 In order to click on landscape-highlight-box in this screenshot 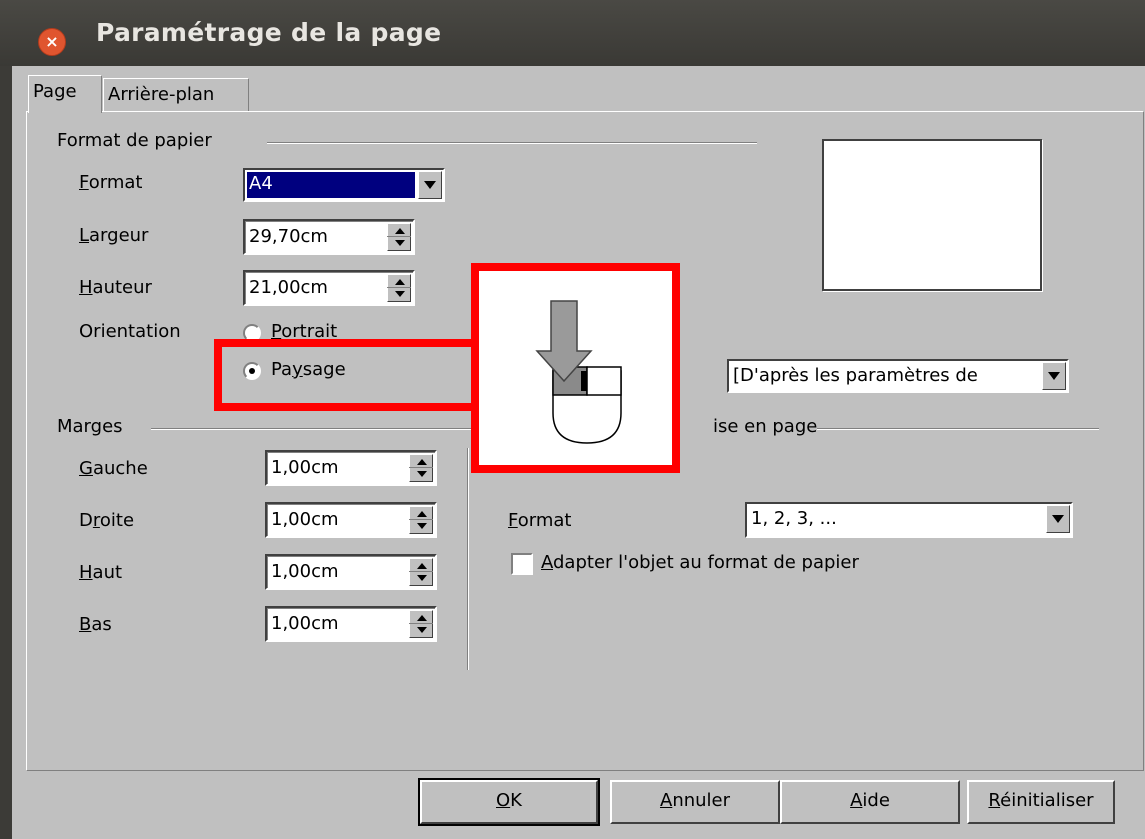, I will do `click(348, 375)`.